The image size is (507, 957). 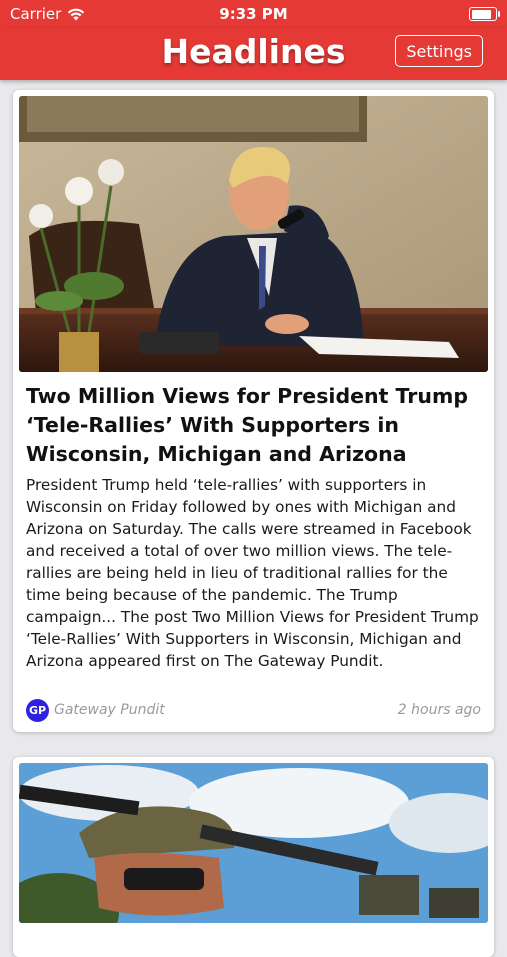 I want to click on battery-icon, so click(x=484, y=14).